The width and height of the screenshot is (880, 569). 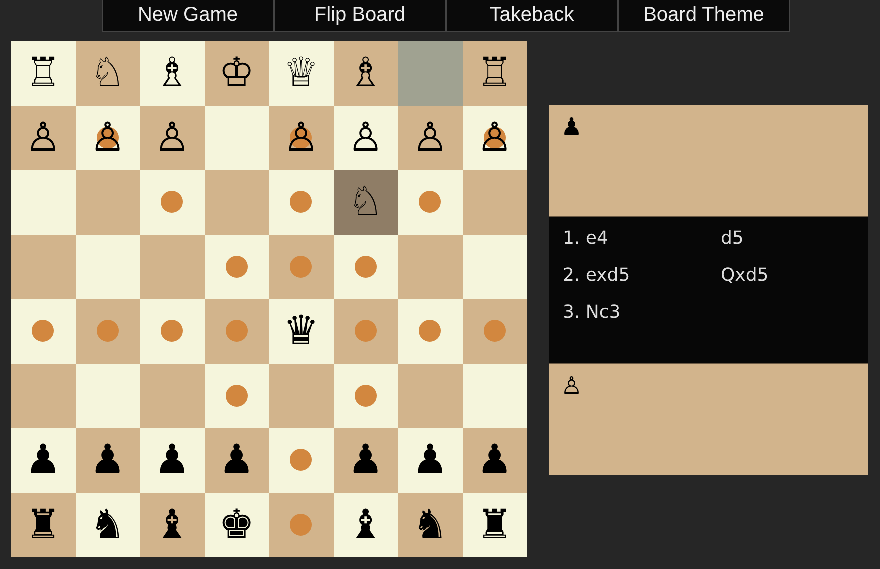 What do you see at coordinates (586, 239) in the screenshot?
I see `move-notation: 1. e4` at bounding box center [586, 239].